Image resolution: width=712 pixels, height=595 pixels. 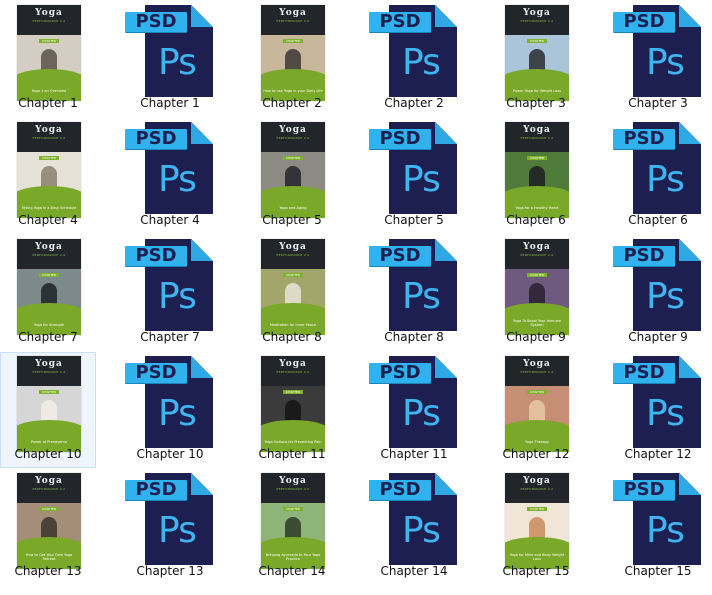 I want to click on cover-title: Yoga To Boost Your Immune System, so click(x=537, y=323).